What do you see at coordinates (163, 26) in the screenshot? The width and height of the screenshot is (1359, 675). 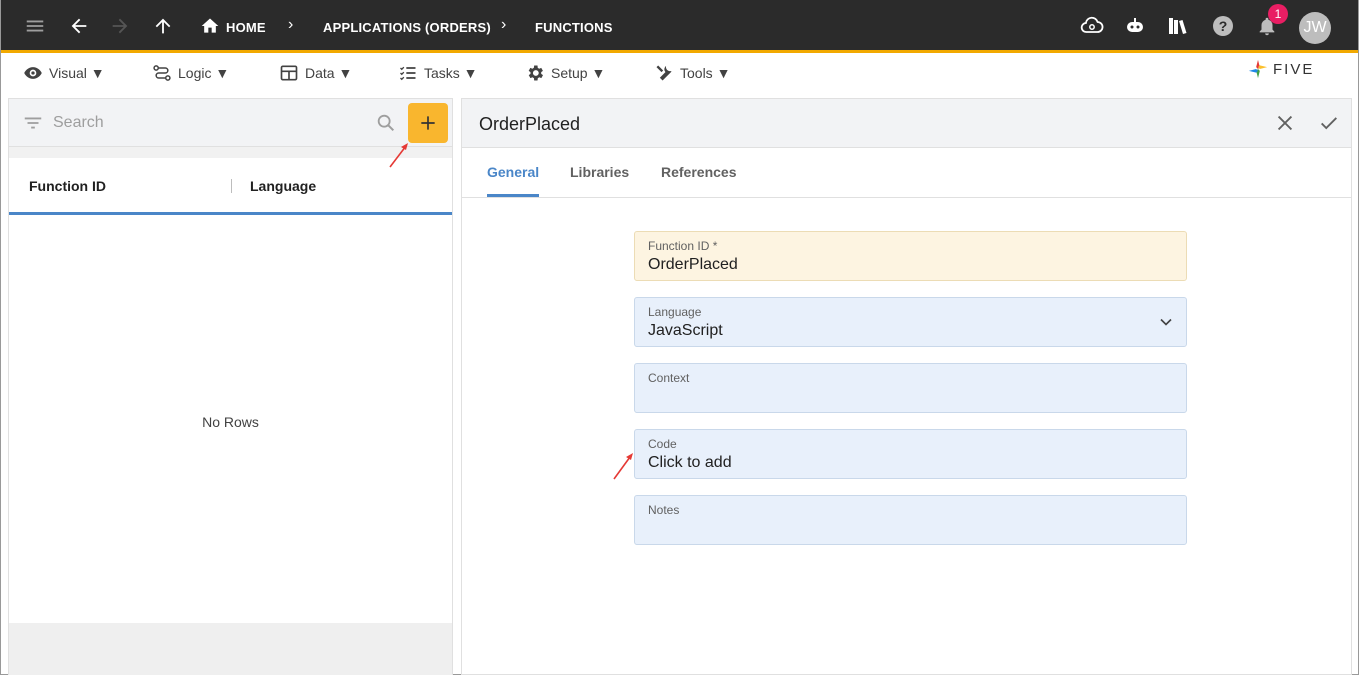 I see `up-arrow-icon` at bounding box center [163, 26].